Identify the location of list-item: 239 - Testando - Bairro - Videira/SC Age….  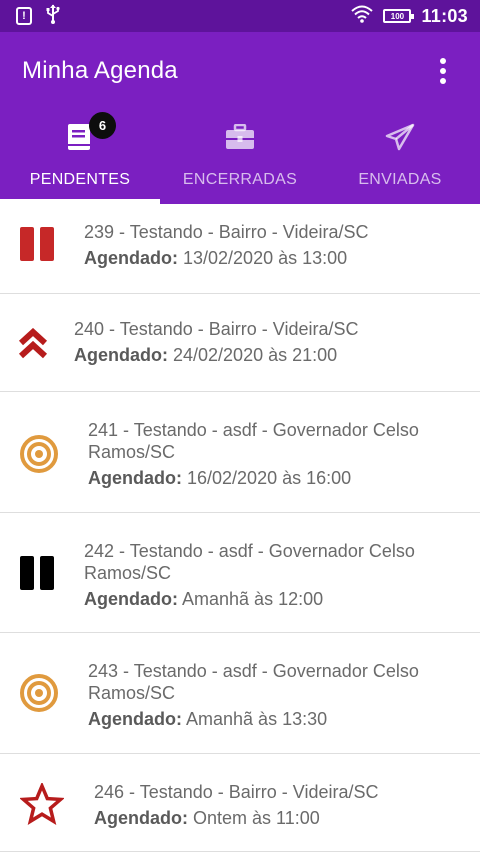
(240, 249).